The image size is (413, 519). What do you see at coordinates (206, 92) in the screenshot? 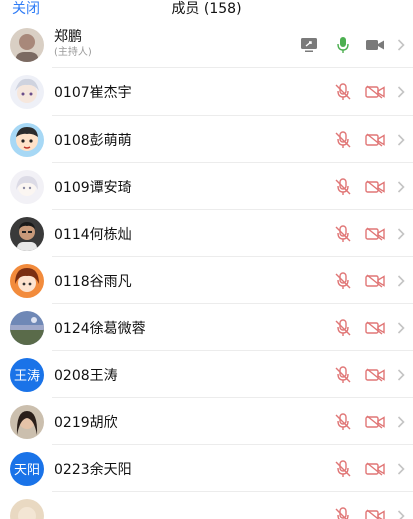
I see `list-item-member: 0107崔杰宇` at bounding box center [206, 92].